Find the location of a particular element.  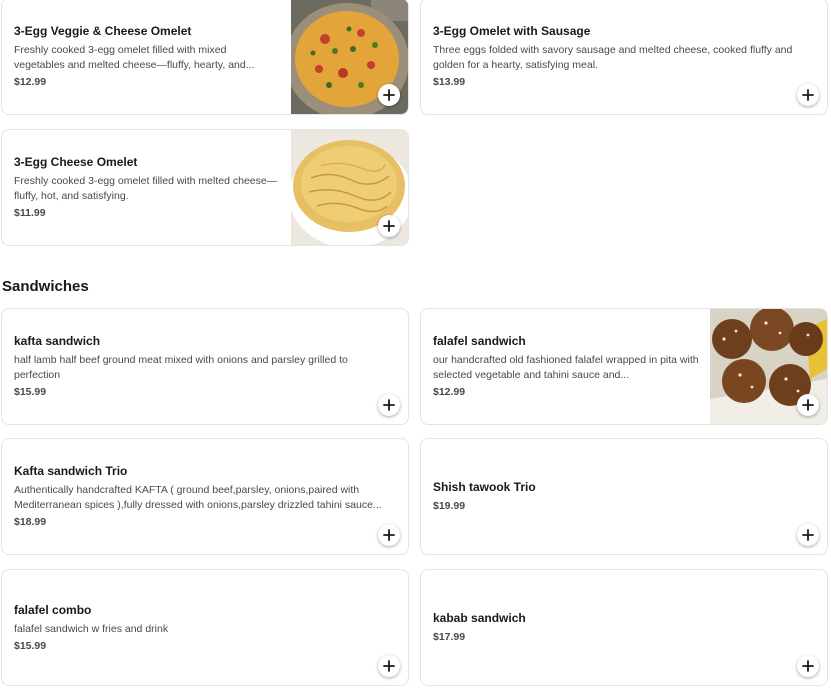

menu-item-price: $11.99 is located at coordinates (30, 213).